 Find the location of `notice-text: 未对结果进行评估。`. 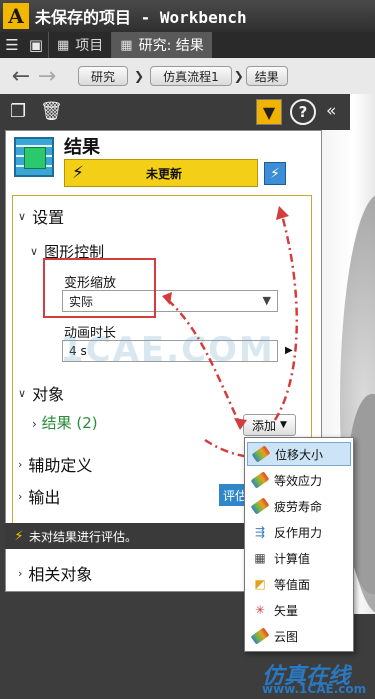

notice-text: 未对结果进行评估。 is located at coordinates (83, 536).